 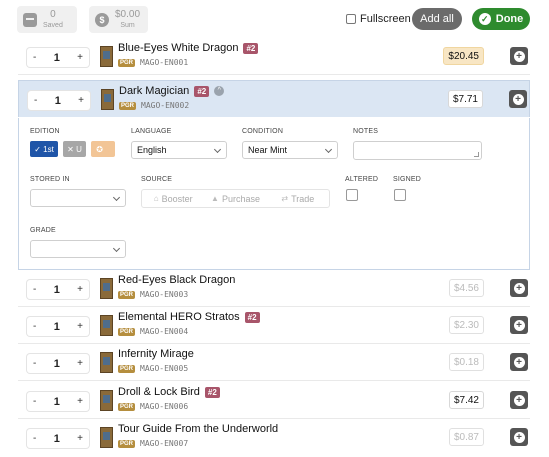 What do you see at coordinates (362, 179) in the screenshot?
I see `altered-label: ALTERED` at bounding box center [362, 179].